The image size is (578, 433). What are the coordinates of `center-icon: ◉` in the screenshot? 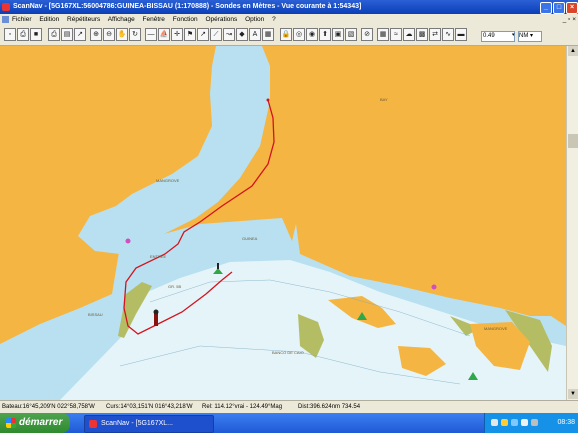 It's located at (312, 34).